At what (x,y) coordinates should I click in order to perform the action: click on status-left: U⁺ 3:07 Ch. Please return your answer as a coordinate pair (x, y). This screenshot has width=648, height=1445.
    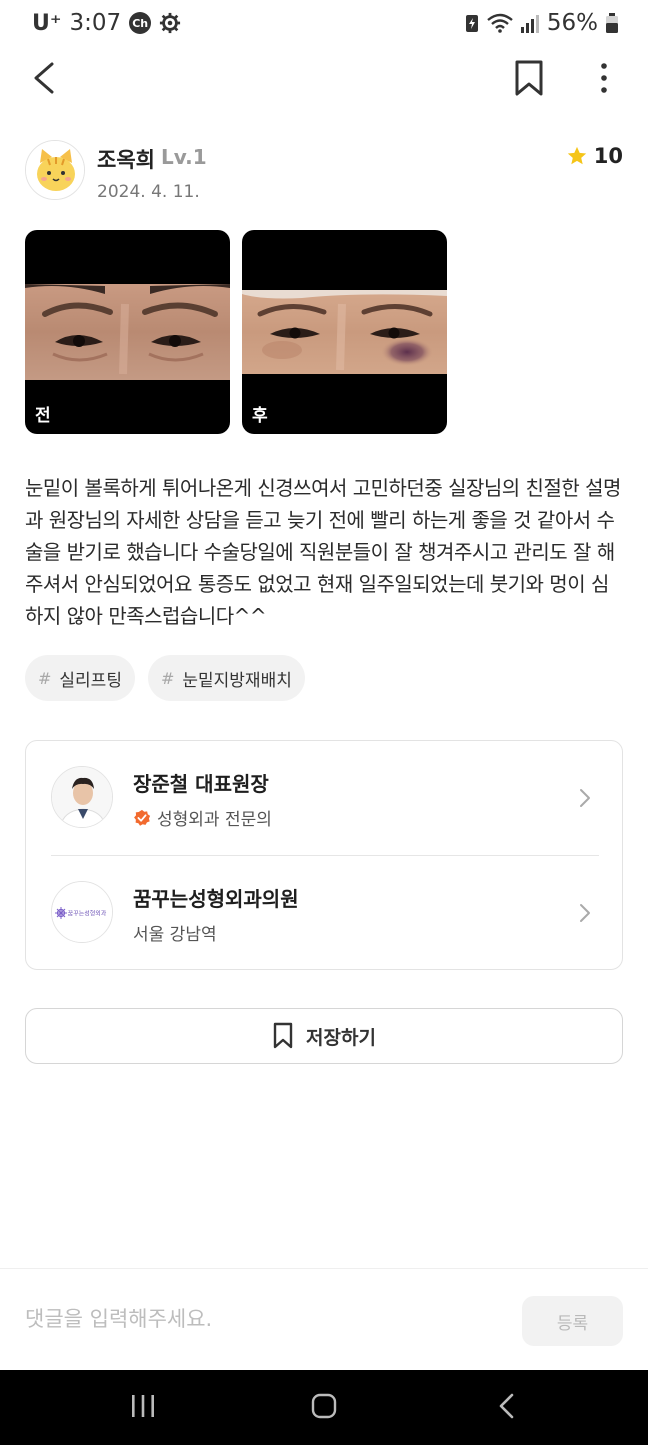
    Looking at the image, I should click on (106, 23).